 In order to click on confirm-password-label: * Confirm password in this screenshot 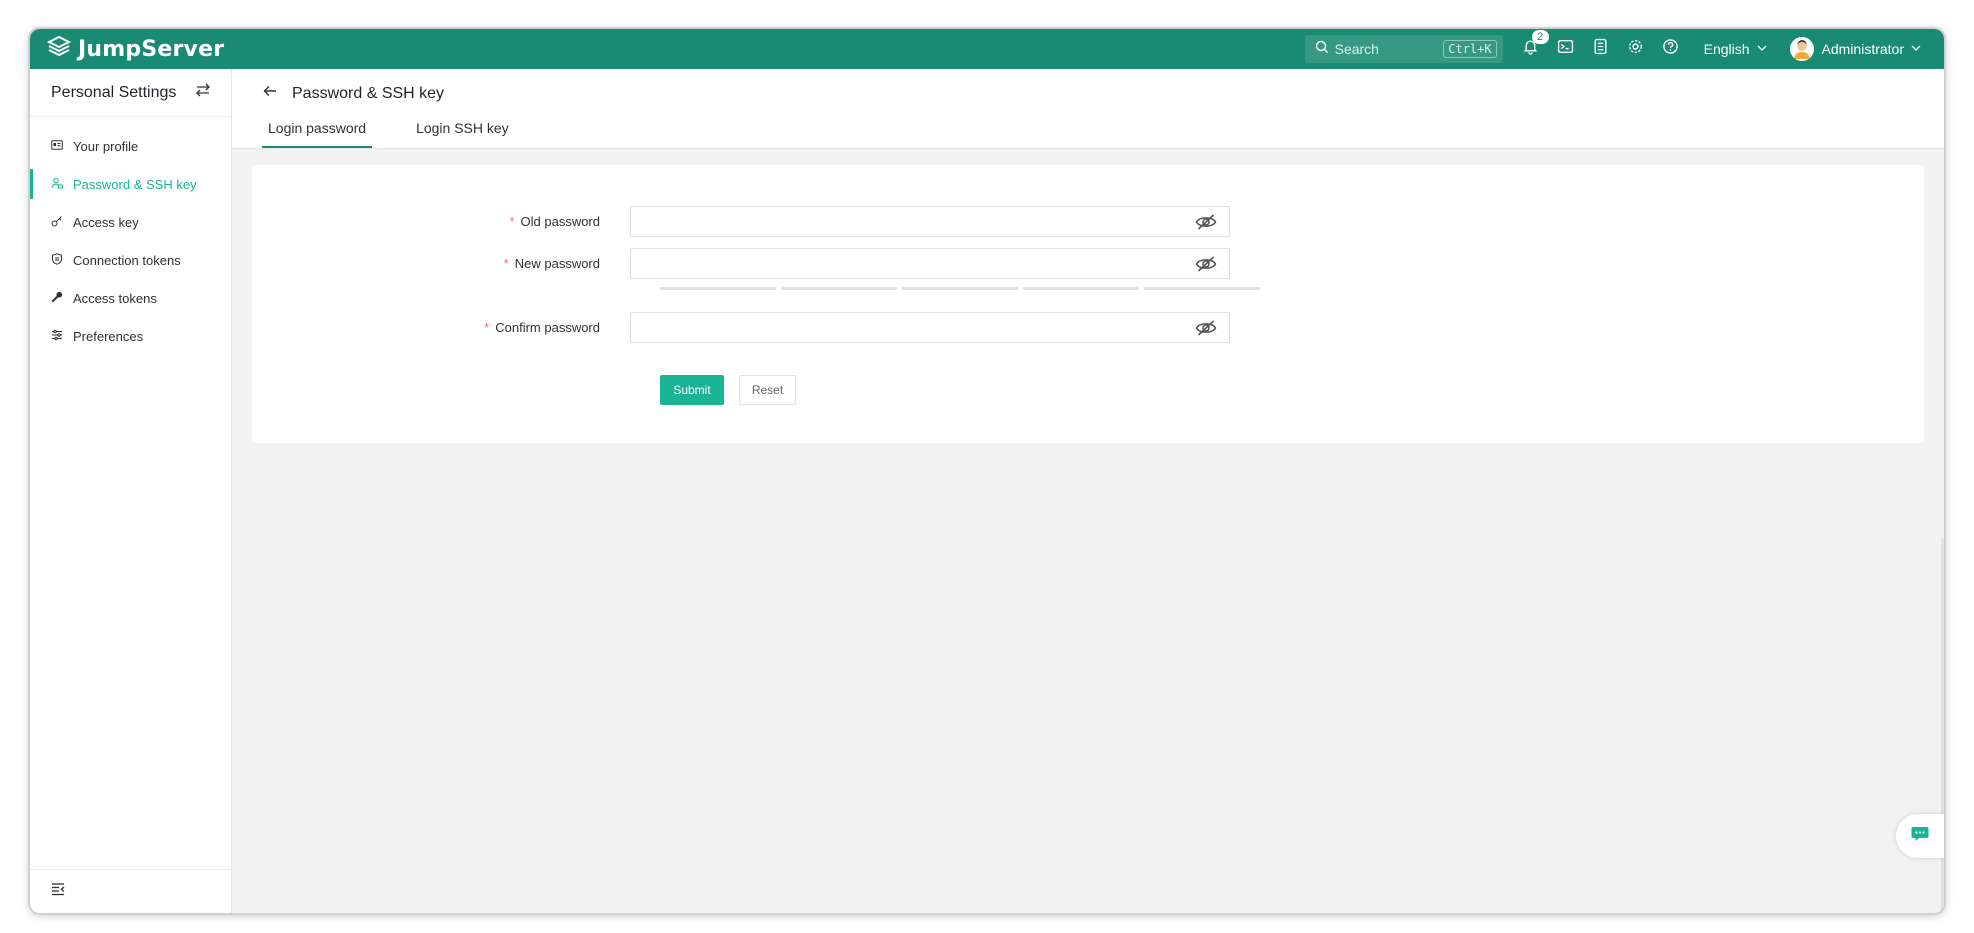, I will do `click(441, 327)`.